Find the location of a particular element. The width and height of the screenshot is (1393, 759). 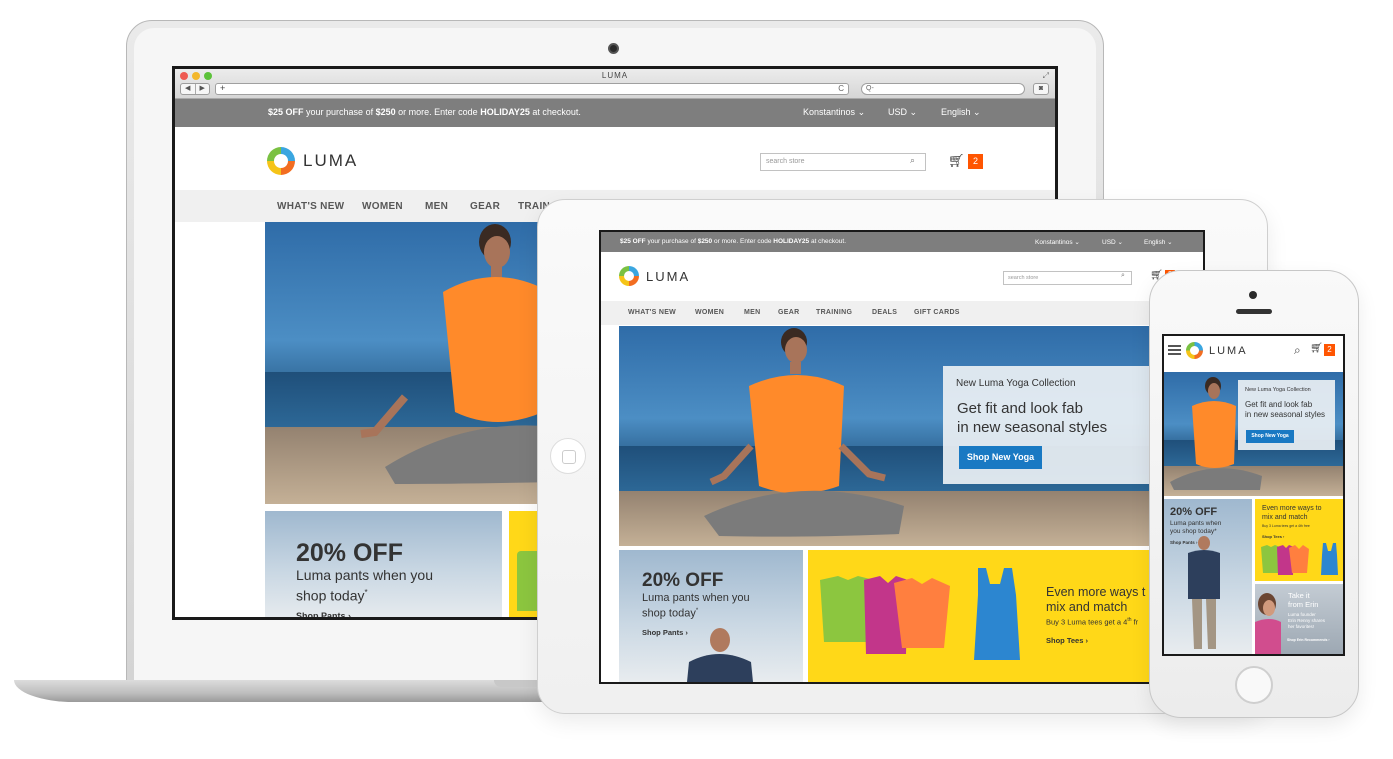

pants-headline: 20% OFF is located at coordinates (349, 553).